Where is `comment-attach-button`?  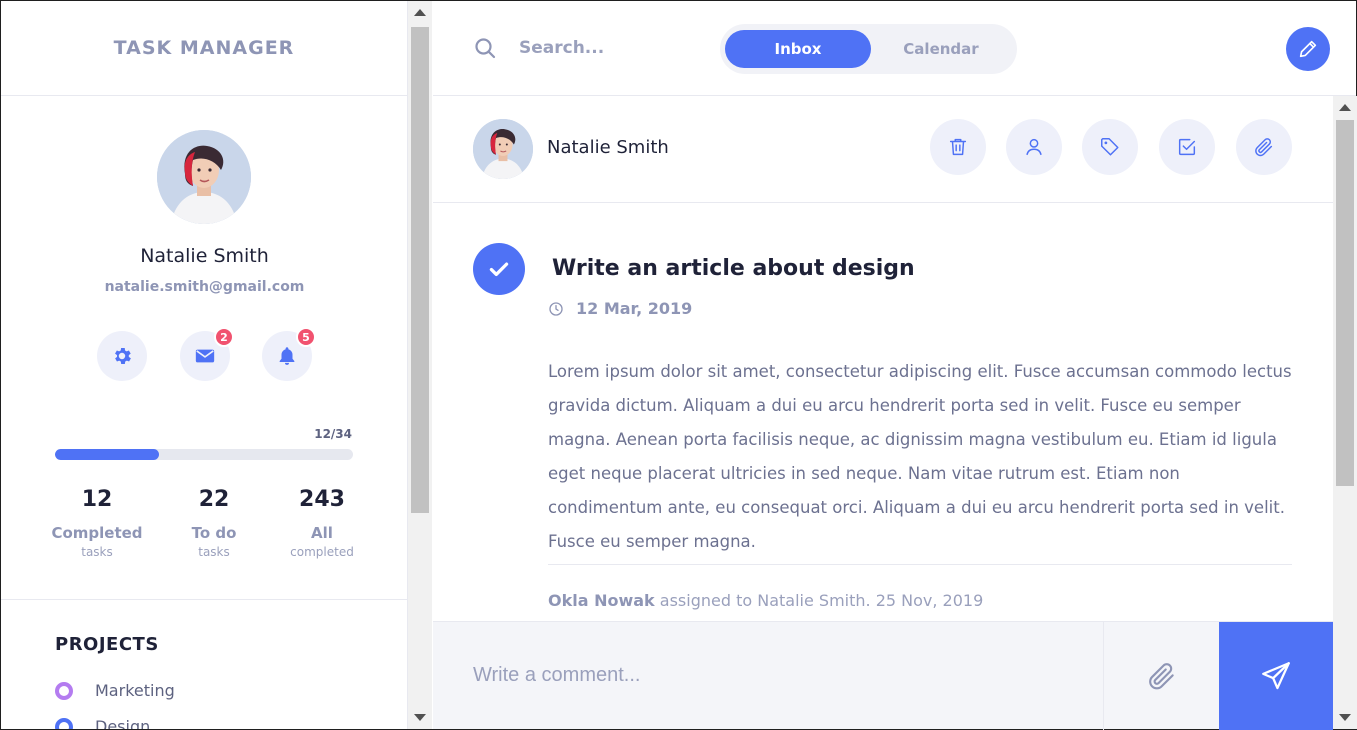
comment-attach-button is located at coordinates (1161, 676).